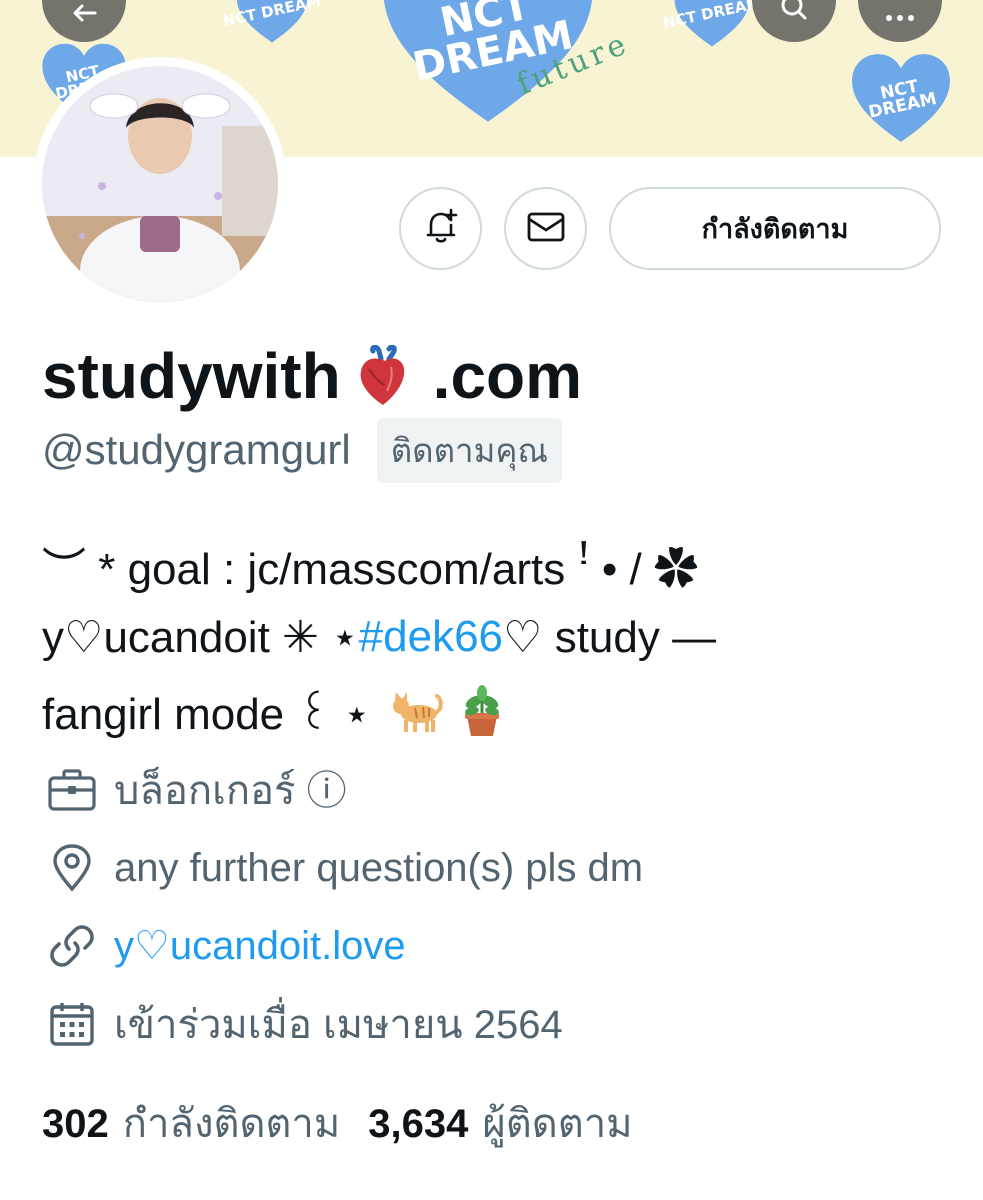 This screenshot has height=1200, width=983. Describe the element at coordinates (379, 867) in the screenshot. I see `location-text: any further question(s) pls dm` at that location.